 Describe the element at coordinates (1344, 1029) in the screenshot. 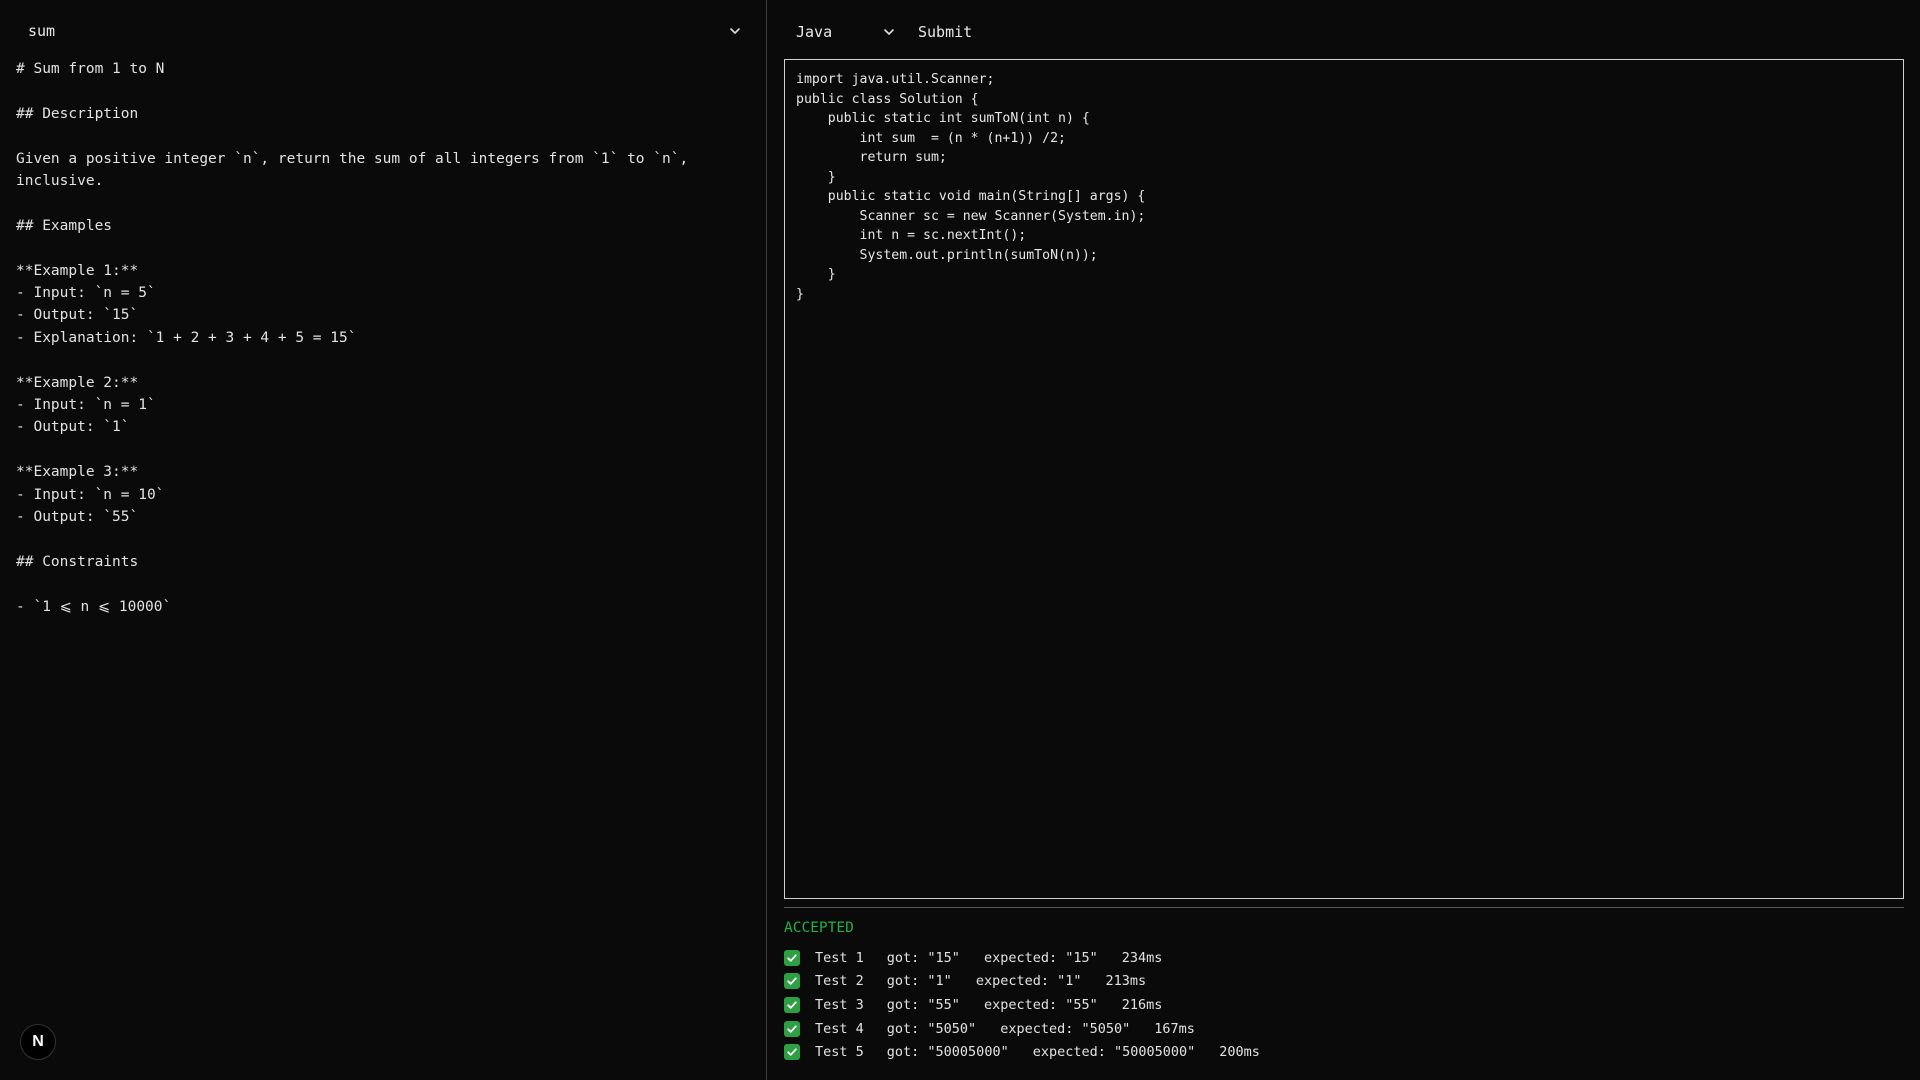

I see `test-result-row: Test 4 got: "5050" expected: "5050" 167ms` at that location.